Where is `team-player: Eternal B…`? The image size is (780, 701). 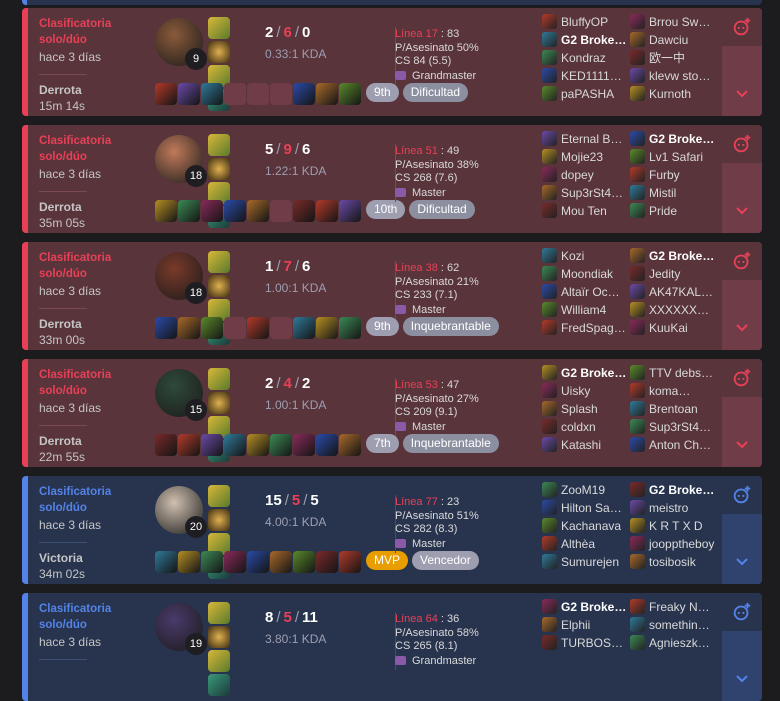 team-player: Eternal B… is located at coordinates (586, 138).